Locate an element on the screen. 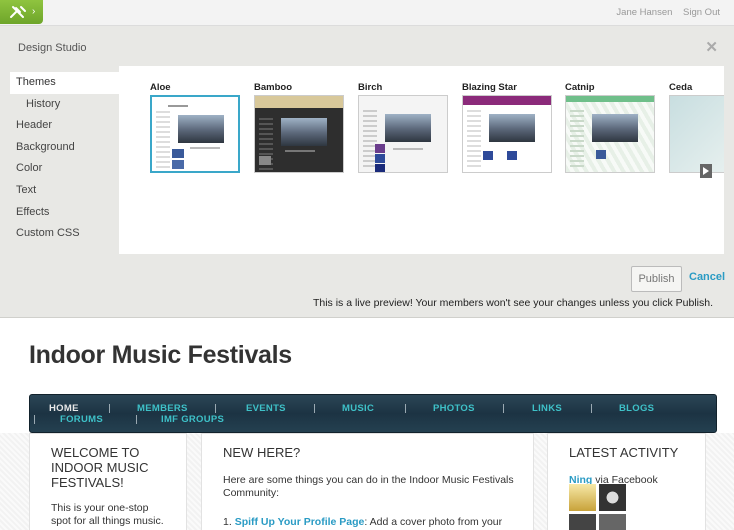 The image size is (734, 530). studio-title: Design Studio is located at coordinates (52, 48).